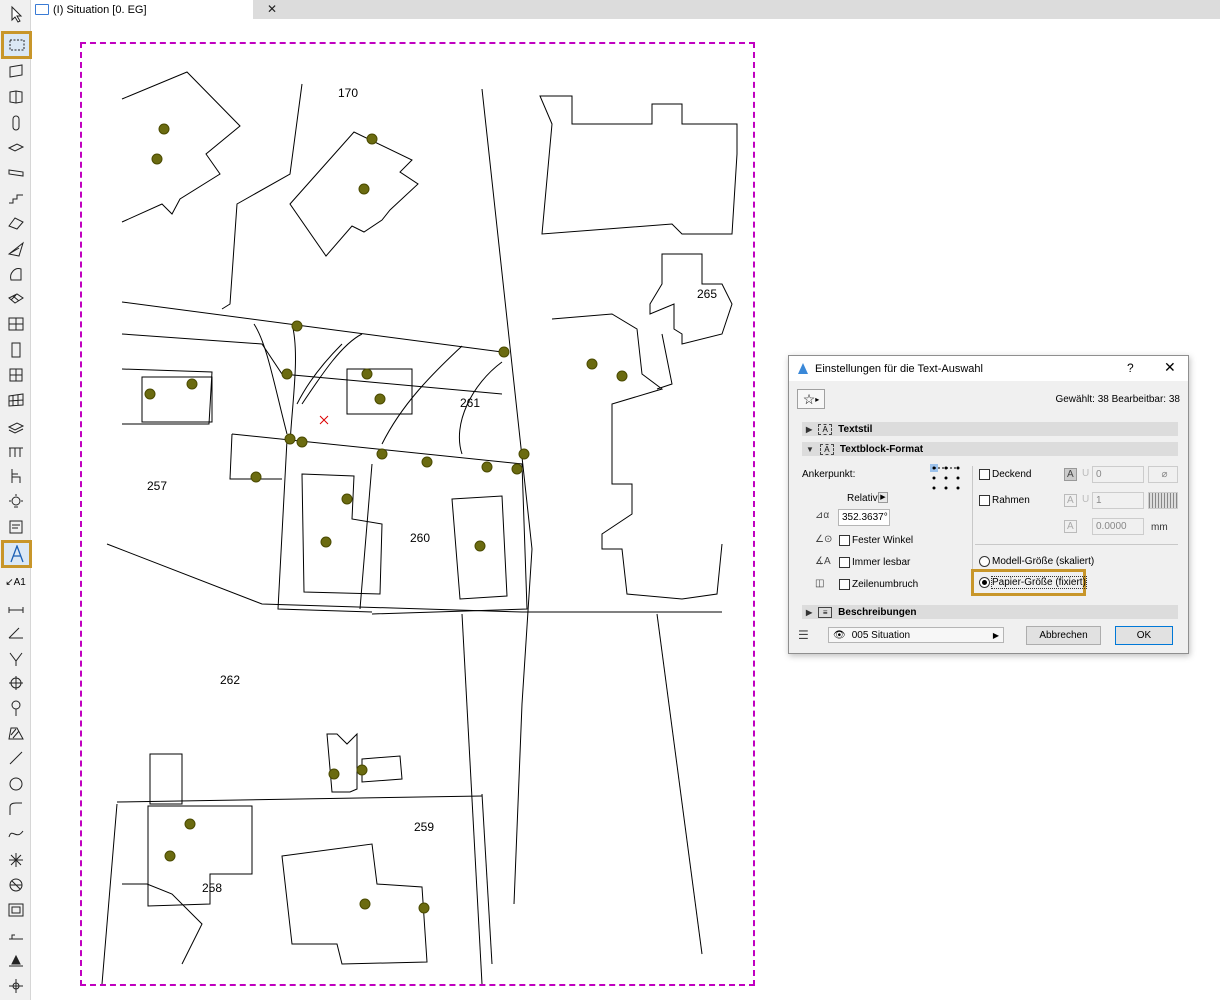 Image resolution: width=1220 pixels, height=1000 pixels. Describe the element at coordinates (810, 449) in the screenshot. I see `collapse-icon: ▼` at that location.